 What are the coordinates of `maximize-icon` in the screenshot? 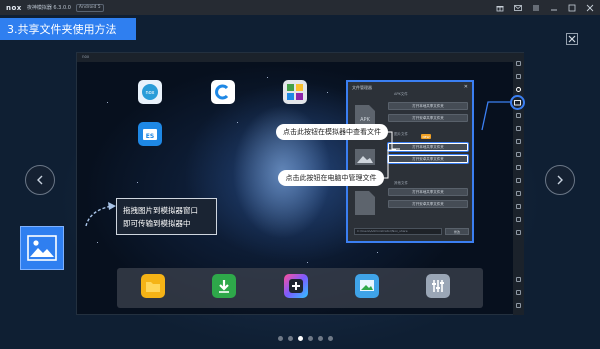 It's located at (571, 7).